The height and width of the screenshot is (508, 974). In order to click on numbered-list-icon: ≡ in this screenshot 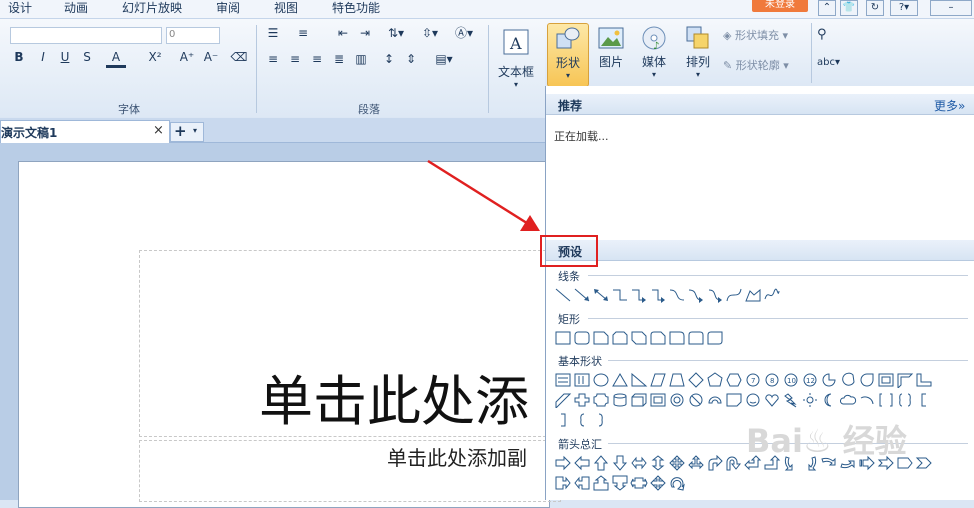, I will do `click(303, 33)`.